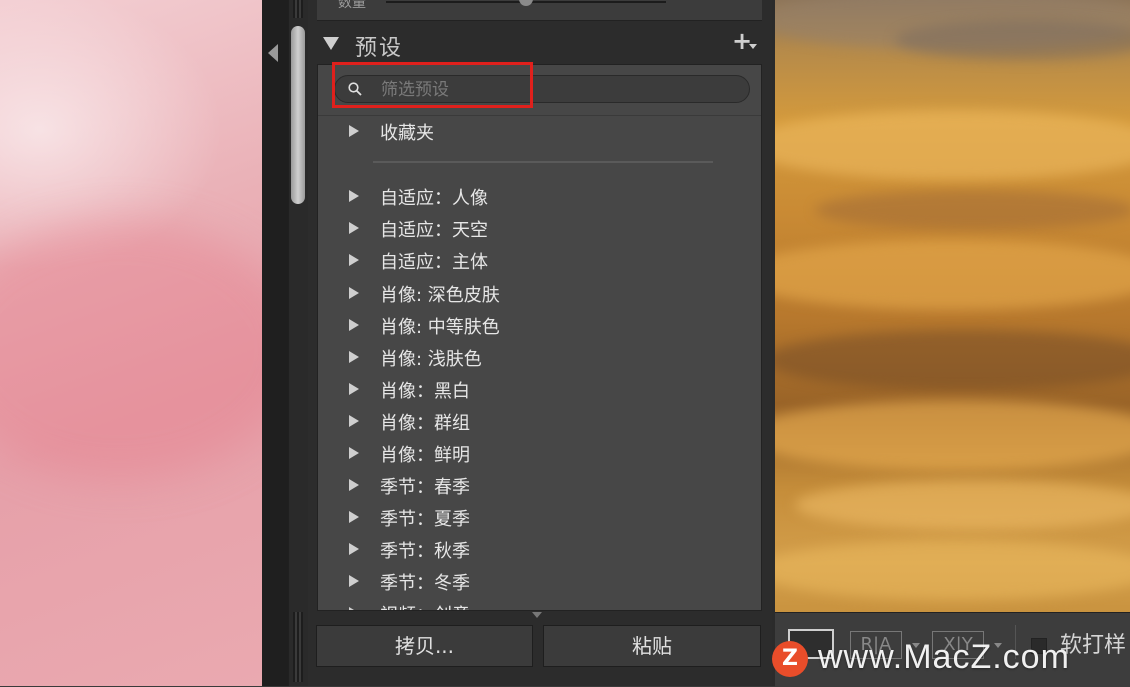  What do you see at coordinates (539, 325) in the screenshot?
I see `tree-item: 肖像: 中等肤色` at bounding box center [539, 325].